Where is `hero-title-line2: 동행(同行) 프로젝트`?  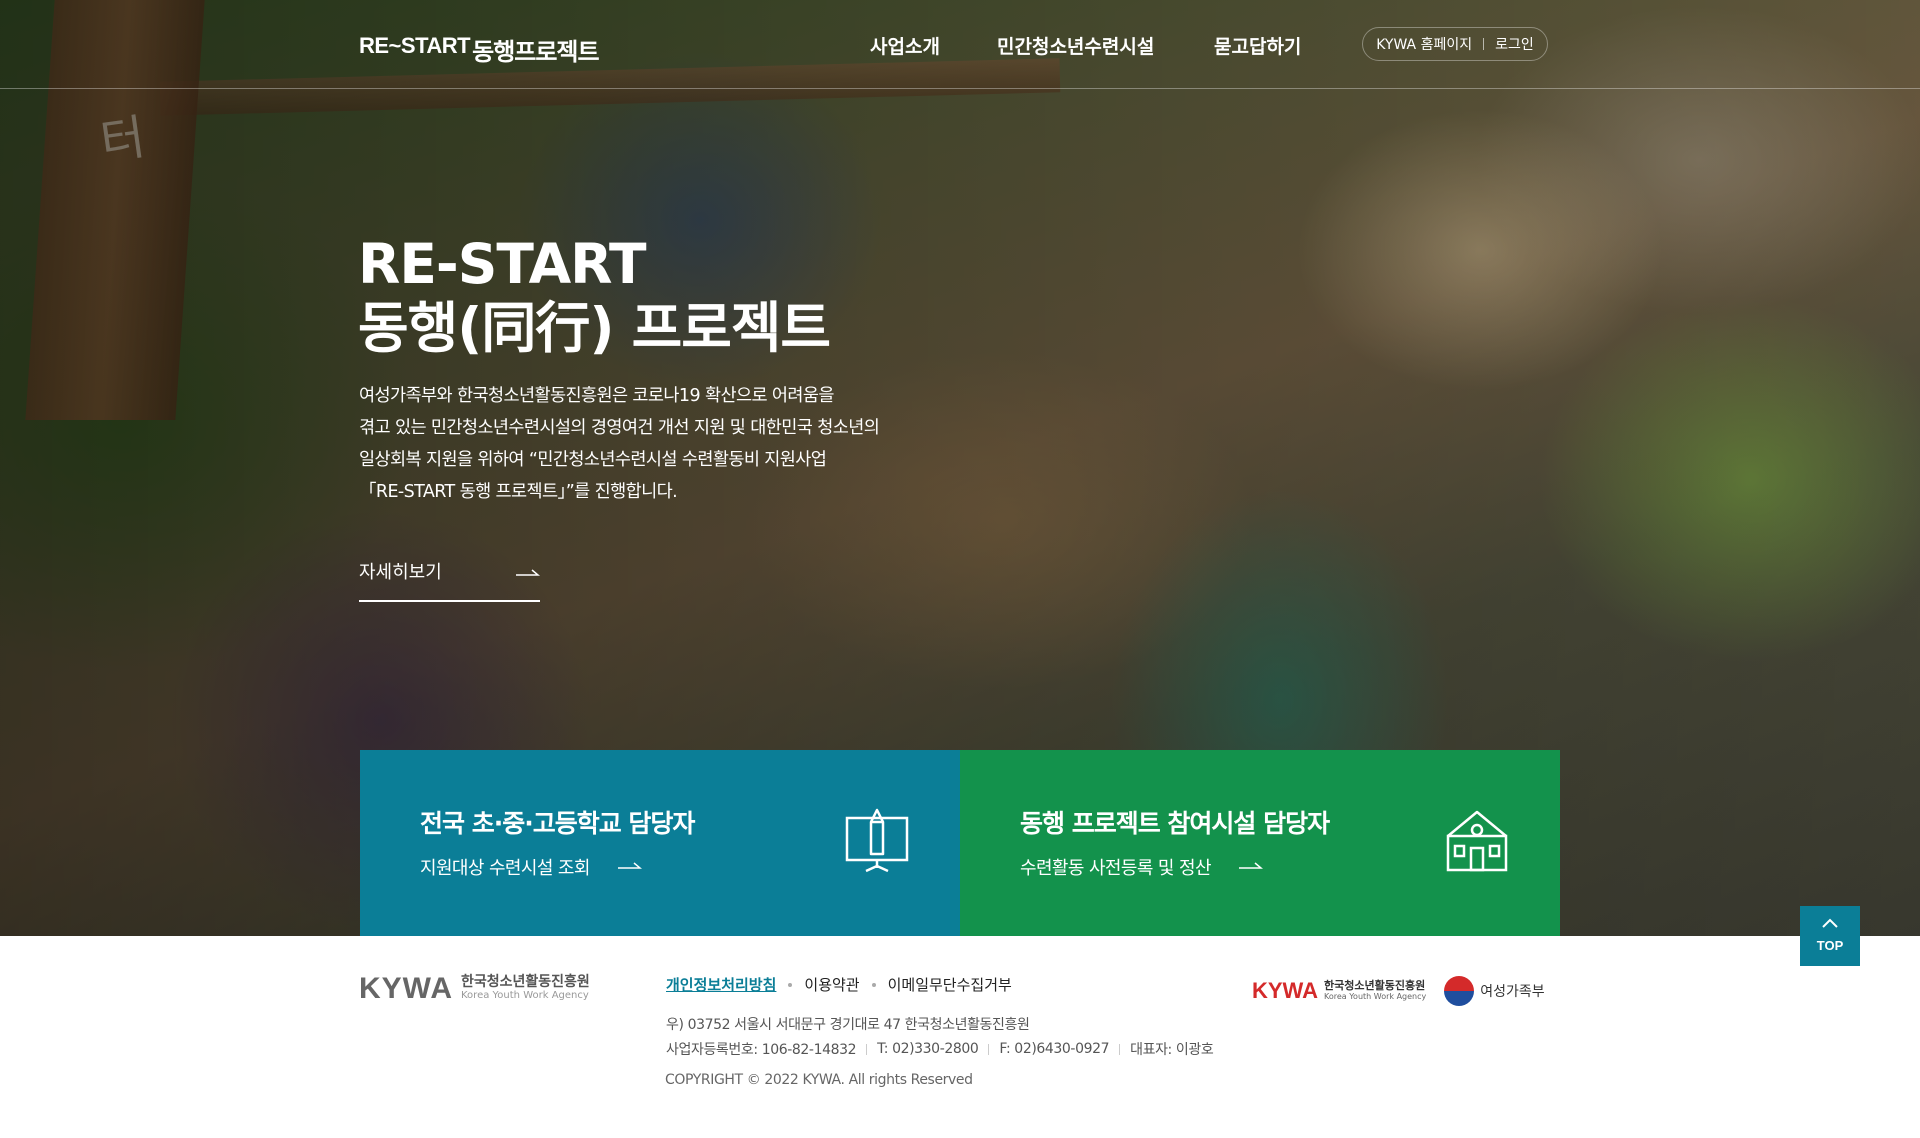 hero-title-line2: 동행(同行) 프로젝트 is located at coordinates (594, 328).